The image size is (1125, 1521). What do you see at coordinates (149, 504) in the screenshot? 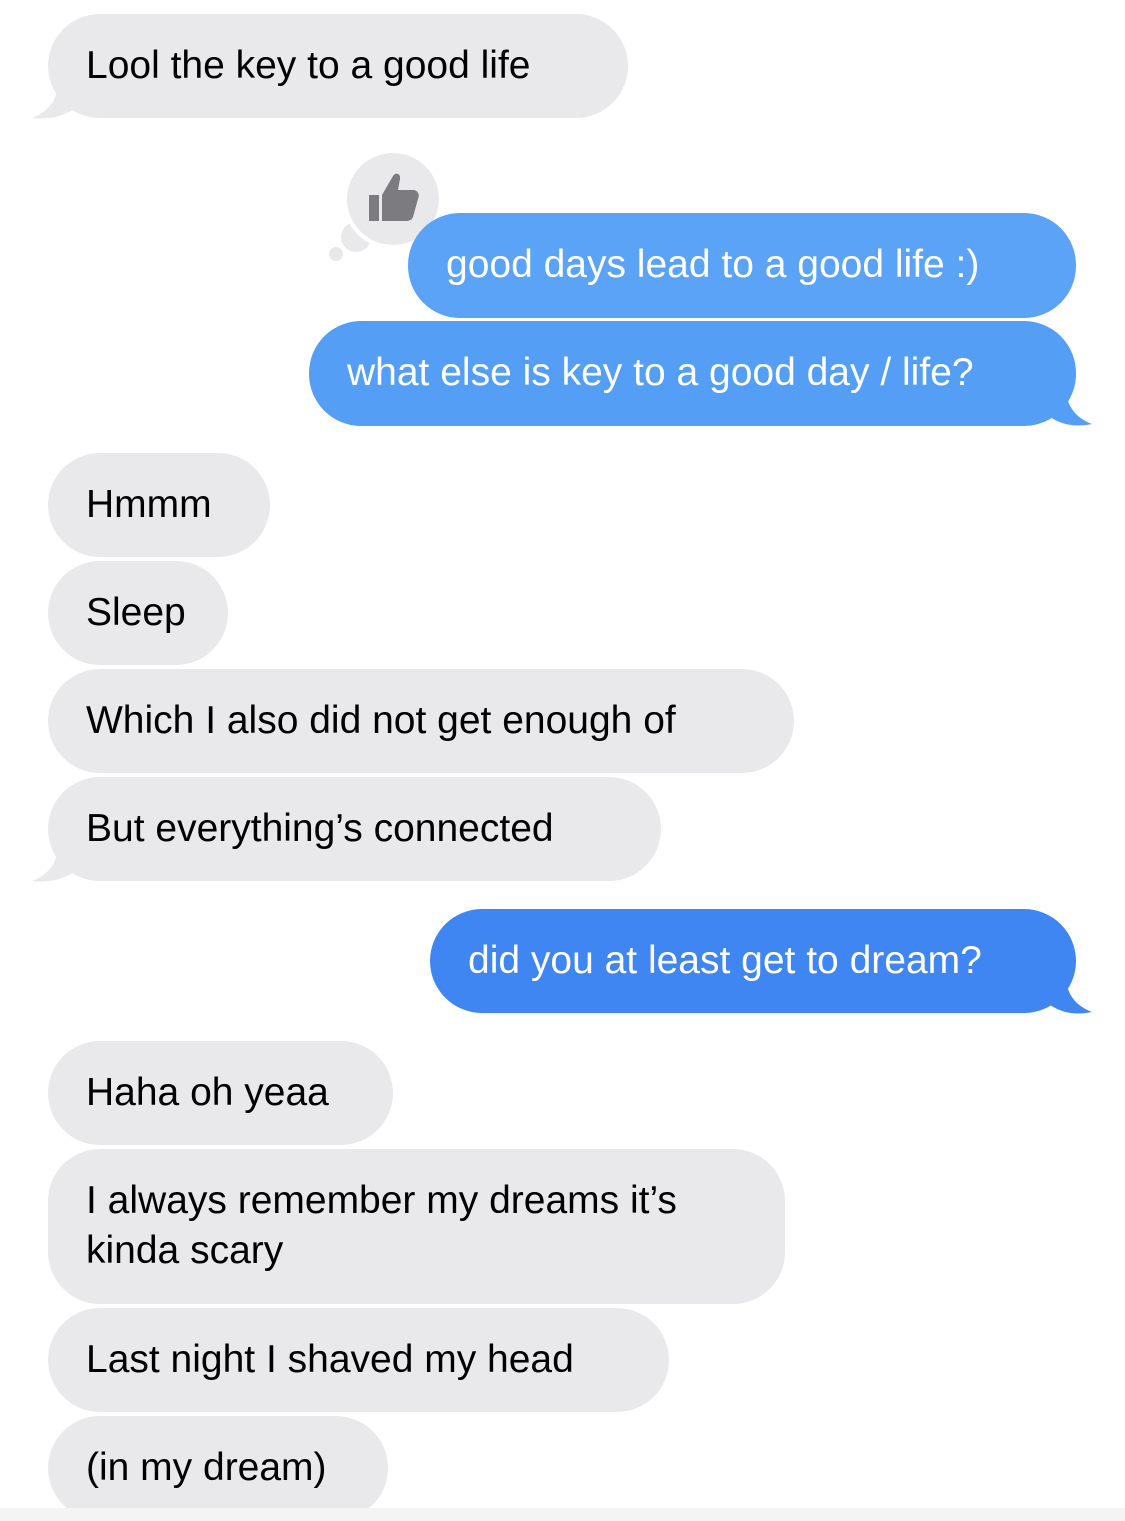
I see `message-text: Hmmm` at bounding box center [149, 504].